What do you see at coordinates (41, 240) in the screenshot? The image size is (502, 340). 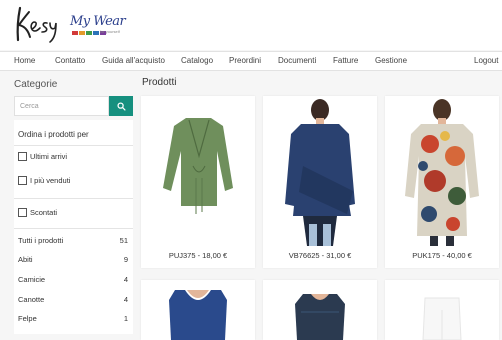 I see `category-name: Tutti i prodotti` at bounding box center [41, 240].